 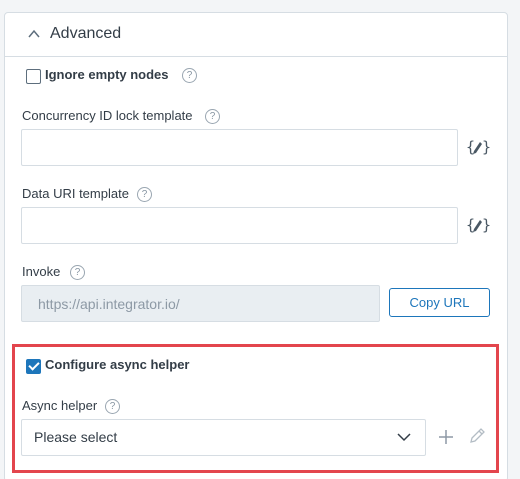 What do you see at coordinates (144, 194) in the screenshot?
I see `data-uri-help-icon` at bounding box center [144, 194].